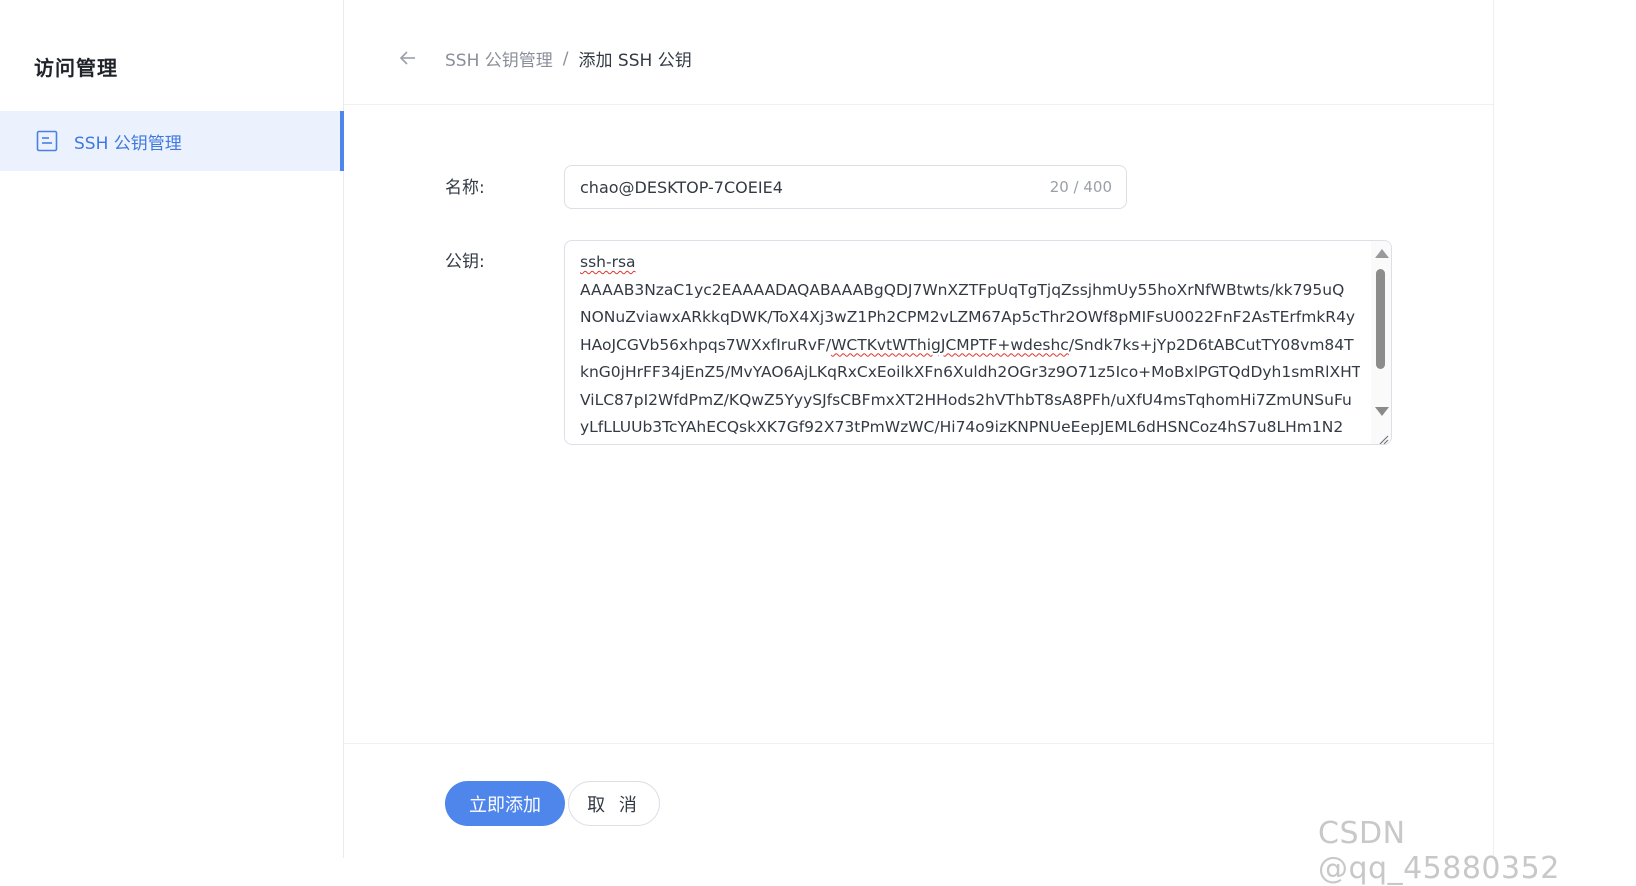  Describe the element at coordinates (608, 262) in the screenshot. I see `key-line-text: ssh-rsa` at that location.